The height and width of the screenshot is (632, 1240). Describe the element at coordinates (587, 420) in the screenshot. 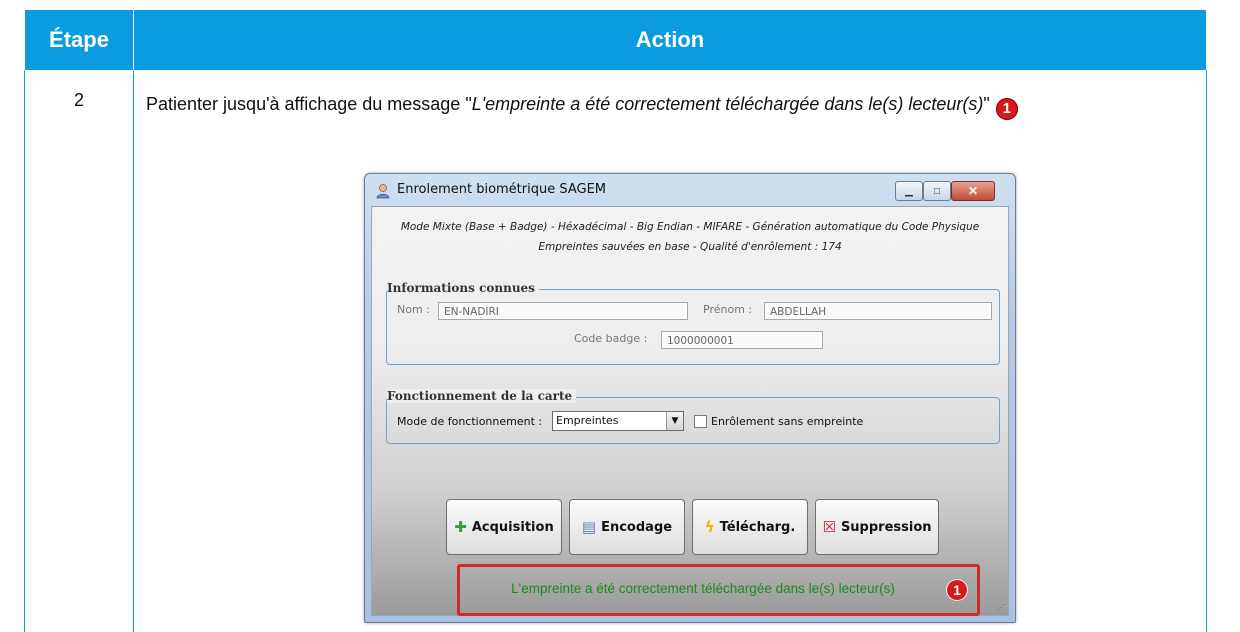

I see `mode-select-value: Empreintes` at that location.